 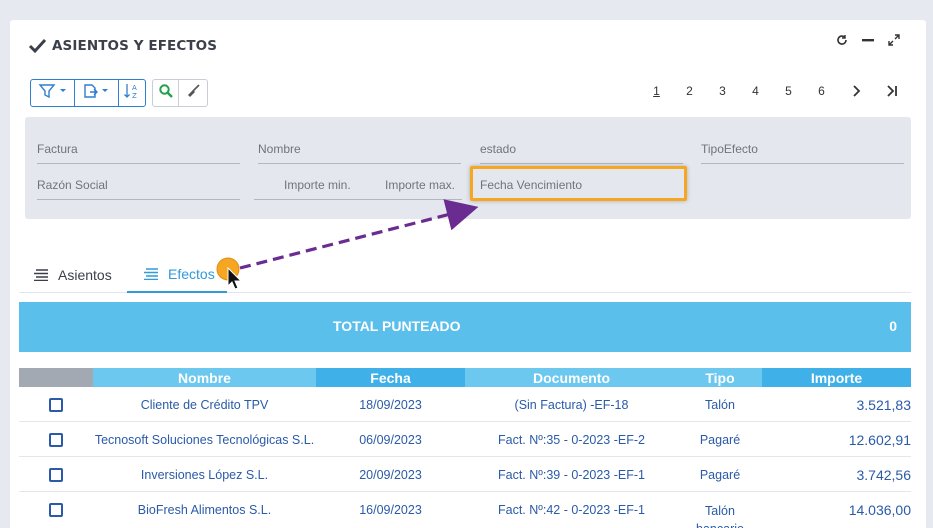 I want to click on toolbar-group-secondary, so click(x=180, y=93).